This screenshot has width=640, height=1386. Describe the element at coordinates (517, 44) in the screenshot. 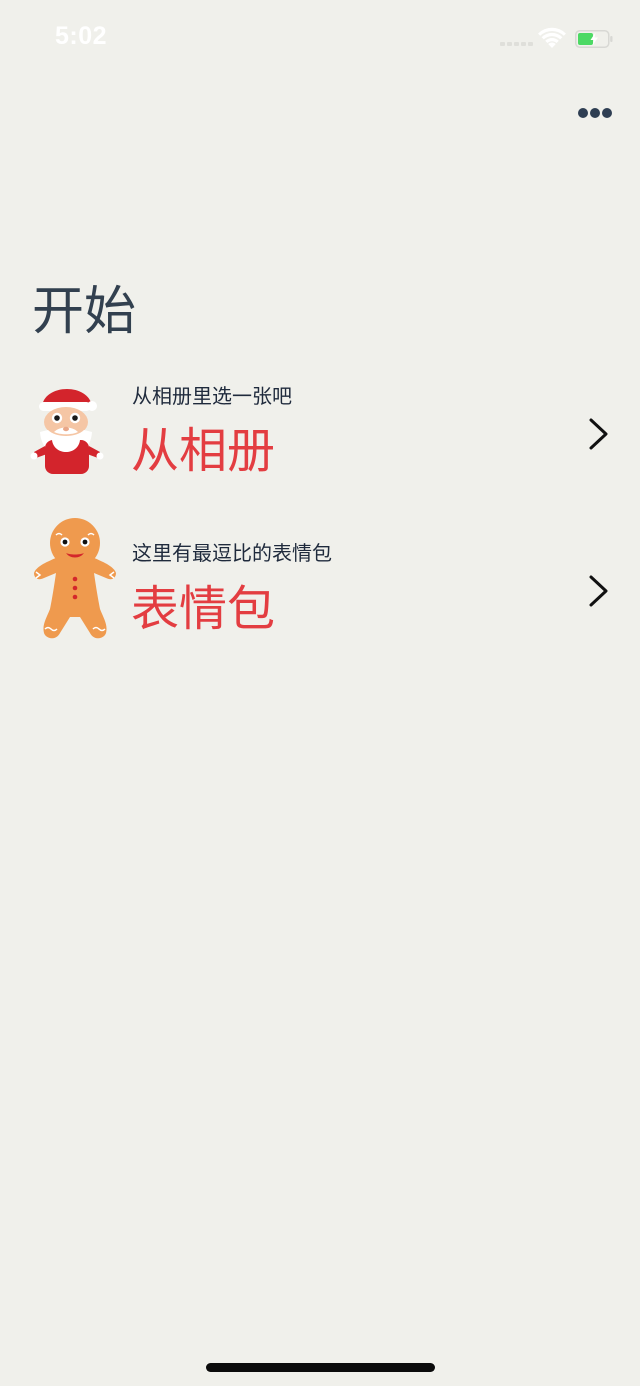

I see `cellular-signal-icon` at that location.